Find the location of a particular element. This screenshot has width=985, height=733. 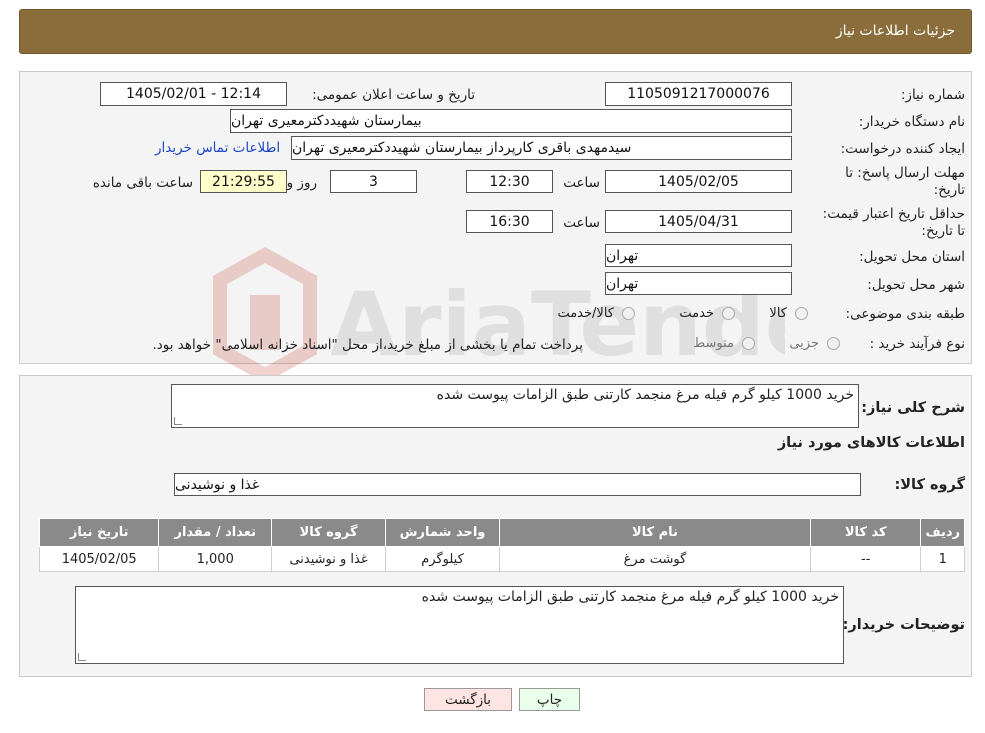

deadline-date-field: 1405/02/05 is located at coordinates (698, 181).